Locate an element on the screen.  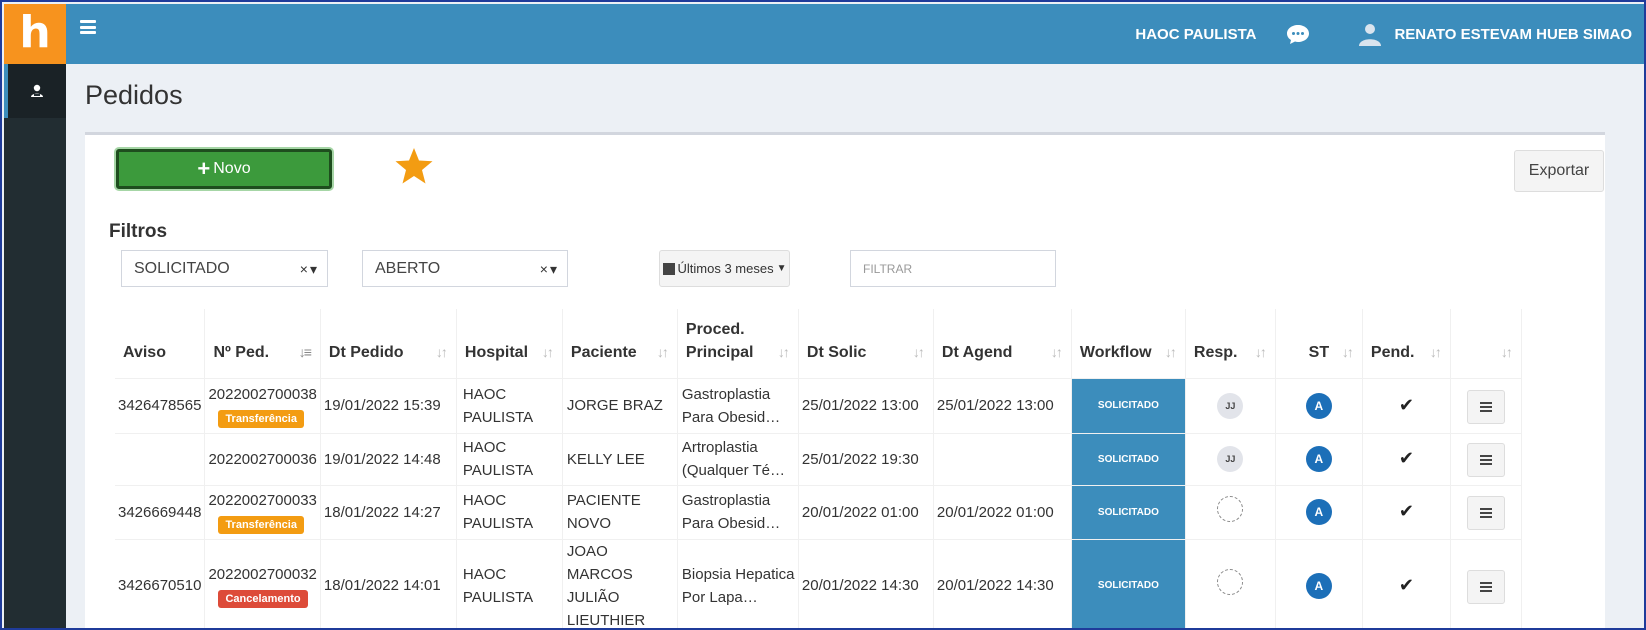
paciente-cell: JORGE BRAZ is located at coordinates (620, 405).